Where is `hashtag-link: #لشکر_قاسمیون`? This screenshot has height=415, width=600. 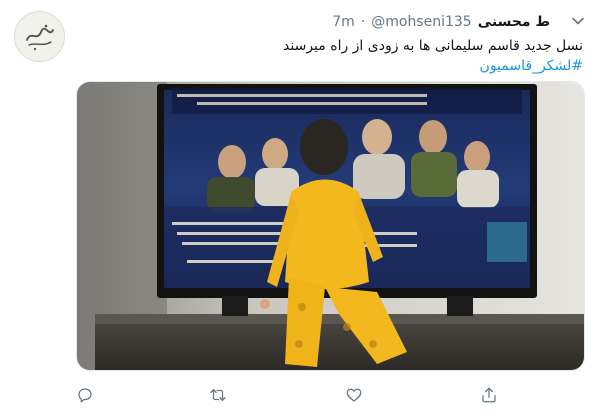 hashtag-link: #لشکر_قاسمیون is located at coordinates (531, 66).